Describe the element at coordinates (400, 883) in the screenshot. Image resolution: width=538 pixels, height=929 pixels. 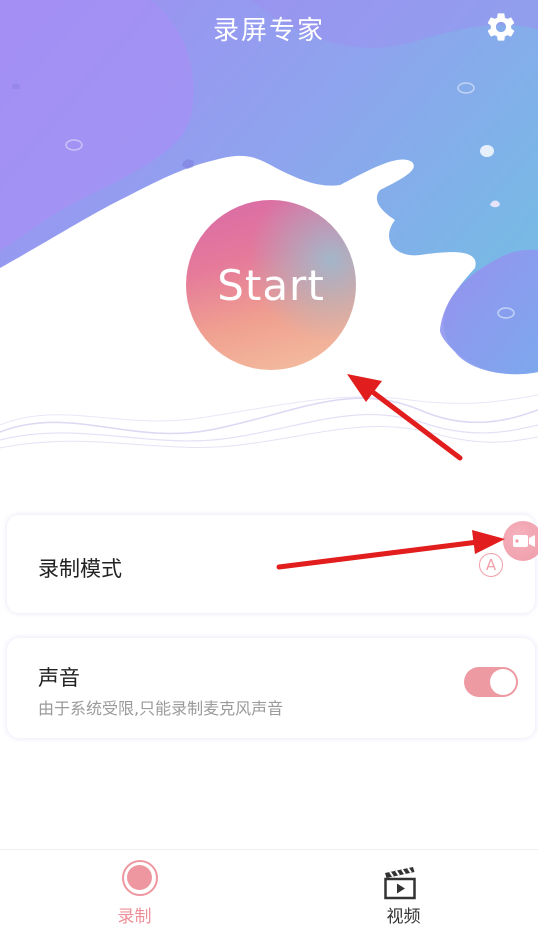
I see `clapperboard-icon` at that location.